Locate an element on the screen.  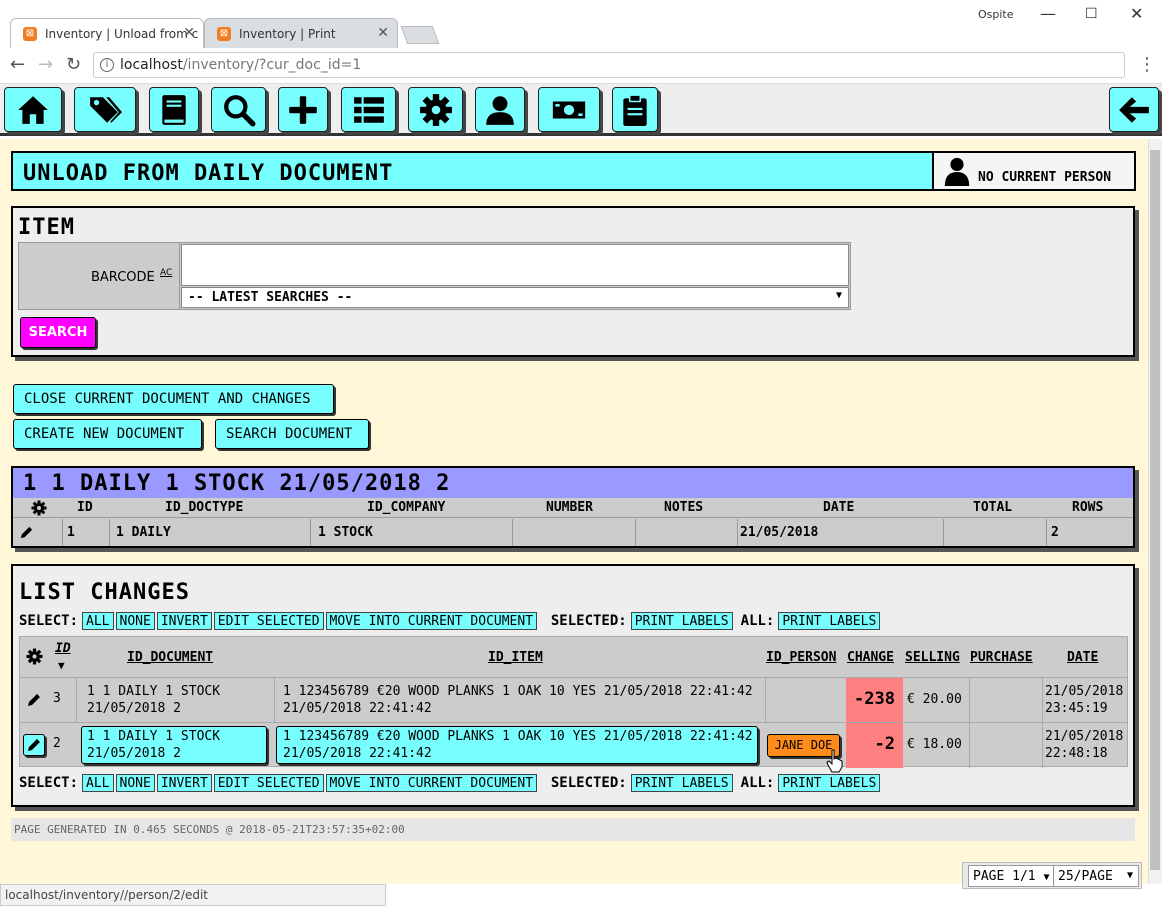
edit-row-button is located at coordinates (34, 745).